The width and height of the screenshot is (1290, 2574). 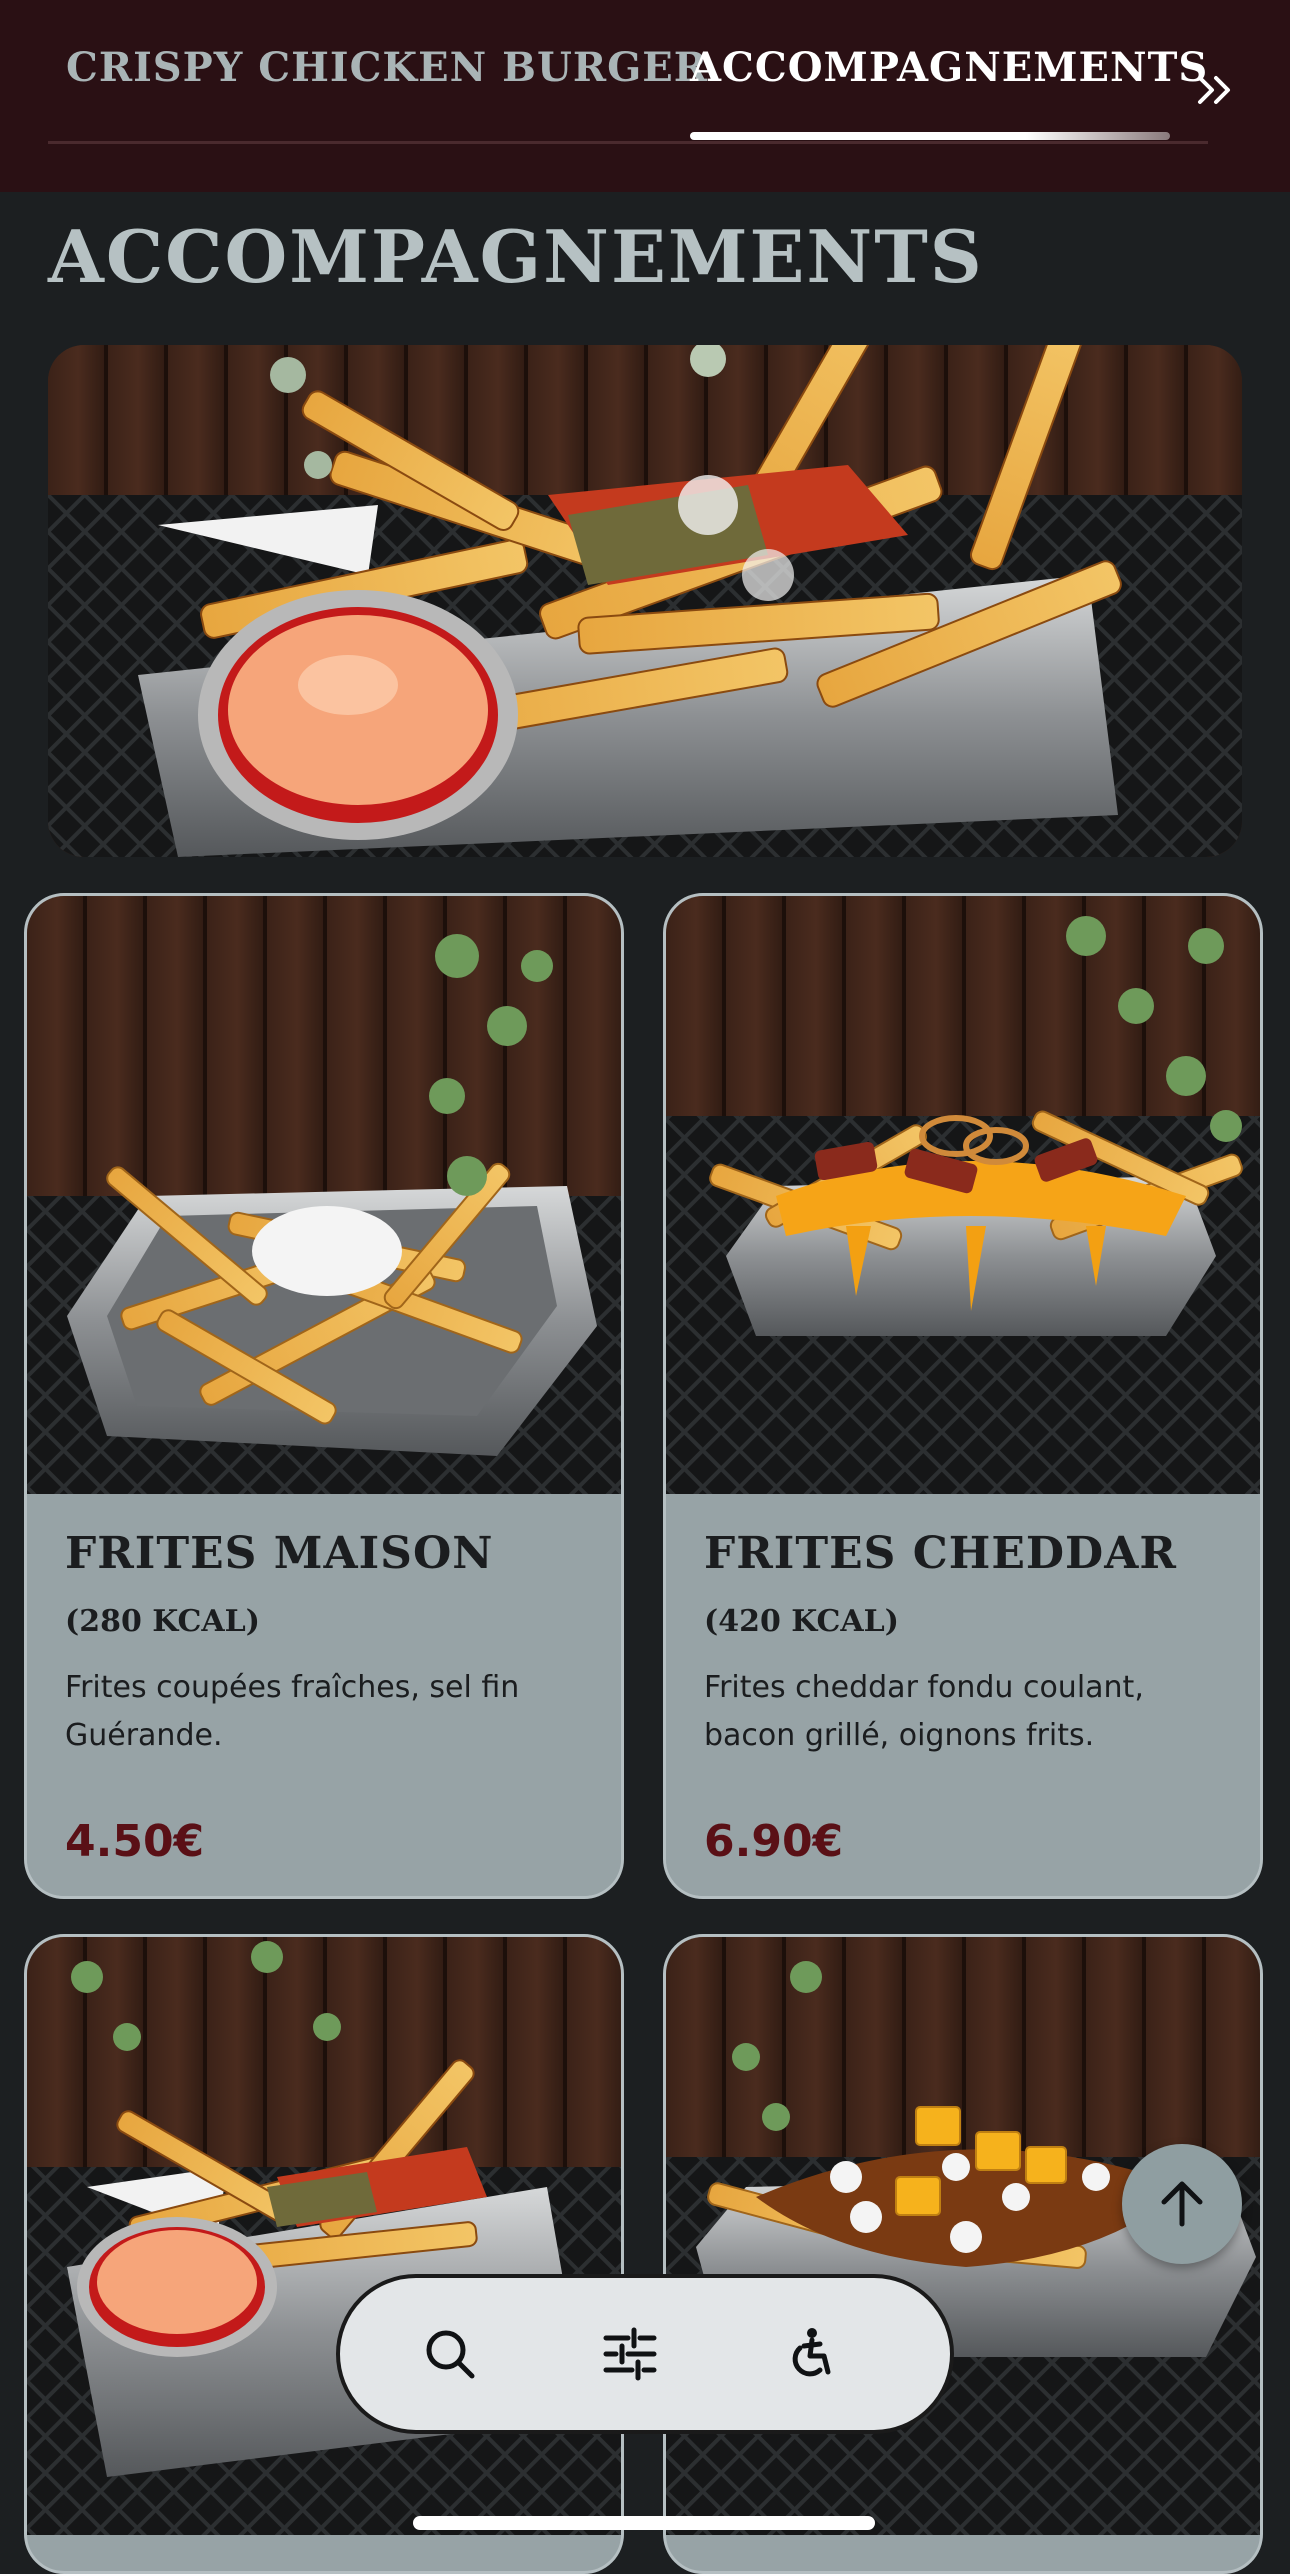 I want to click on item-price: 6.90€, so click(x=774, y=1841).